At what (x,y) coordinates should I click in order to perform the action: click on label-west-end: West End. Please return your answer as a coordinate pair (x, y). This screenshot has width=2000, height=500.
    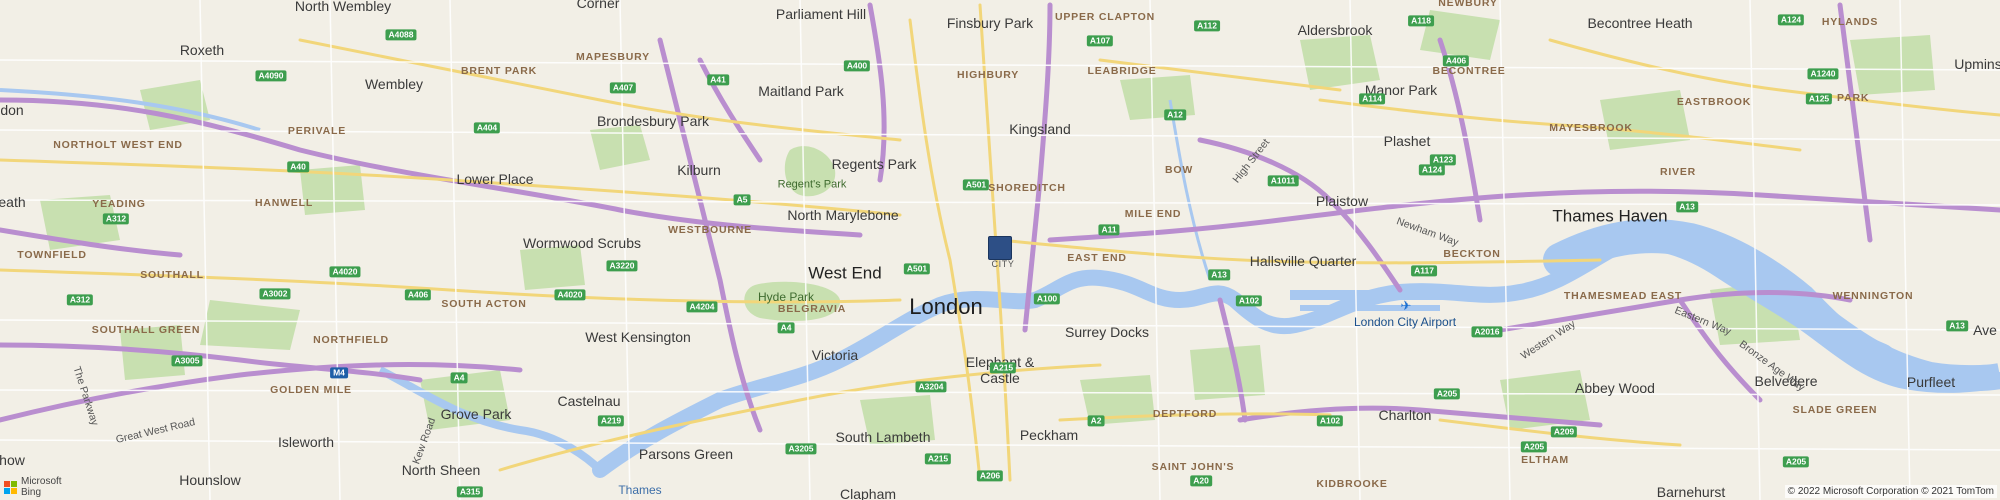
    Looking at the image, I should click on (845, 273).